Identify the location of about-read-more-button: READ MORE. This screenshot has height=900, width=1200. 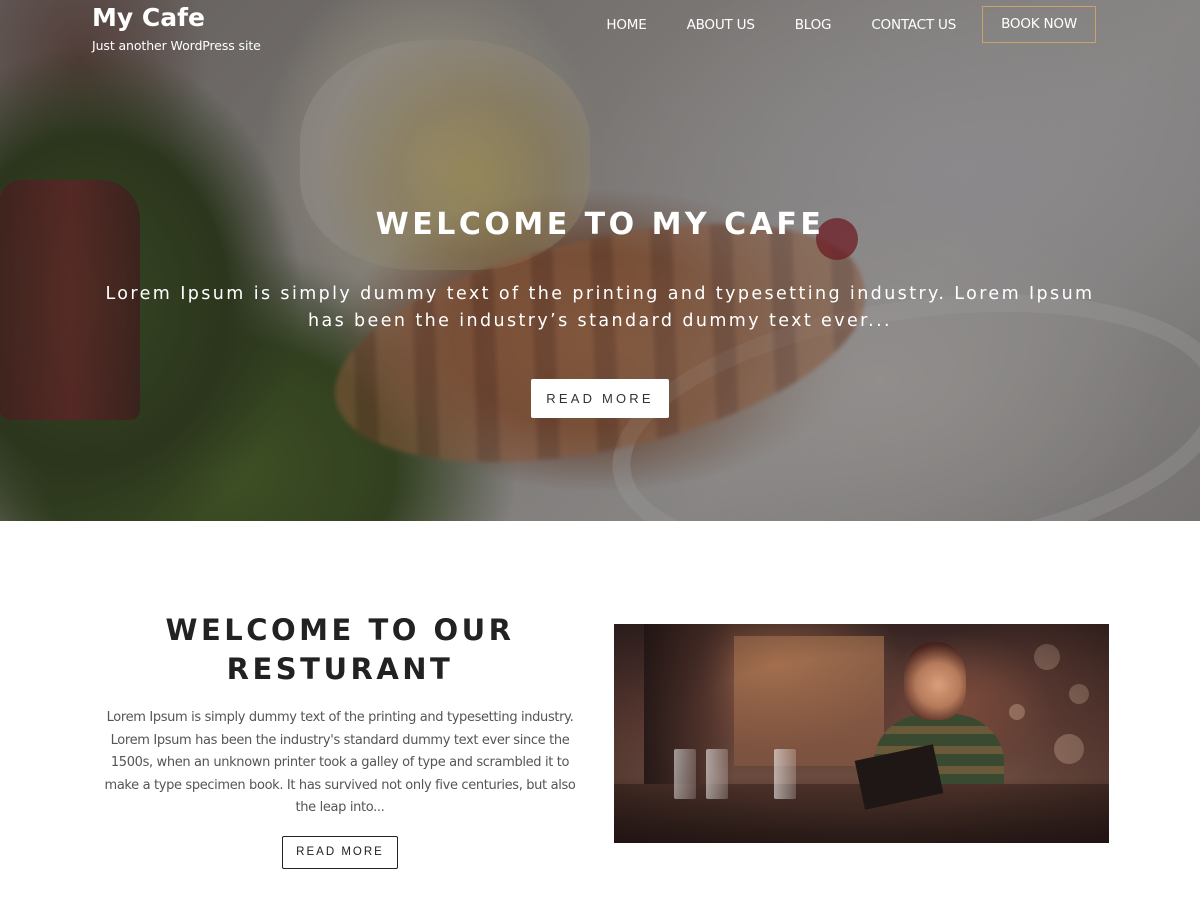
(340, 852).